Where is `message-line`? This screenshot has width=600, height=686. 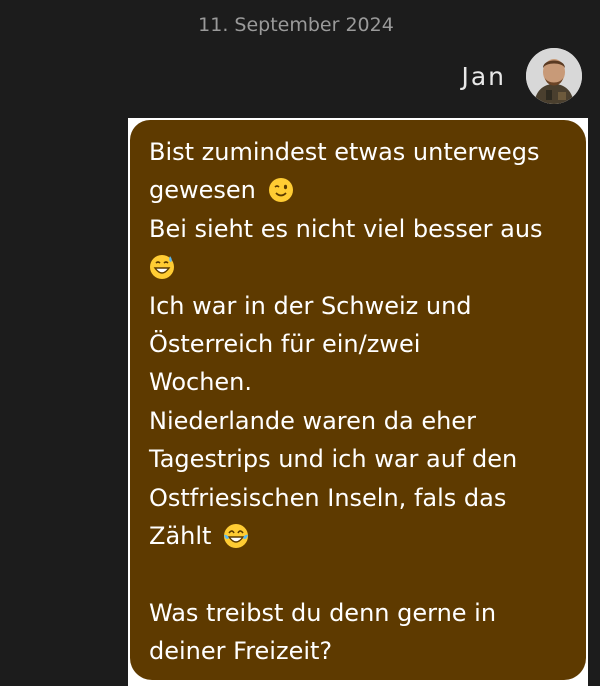
message-line is located at coordinates (362, 267).